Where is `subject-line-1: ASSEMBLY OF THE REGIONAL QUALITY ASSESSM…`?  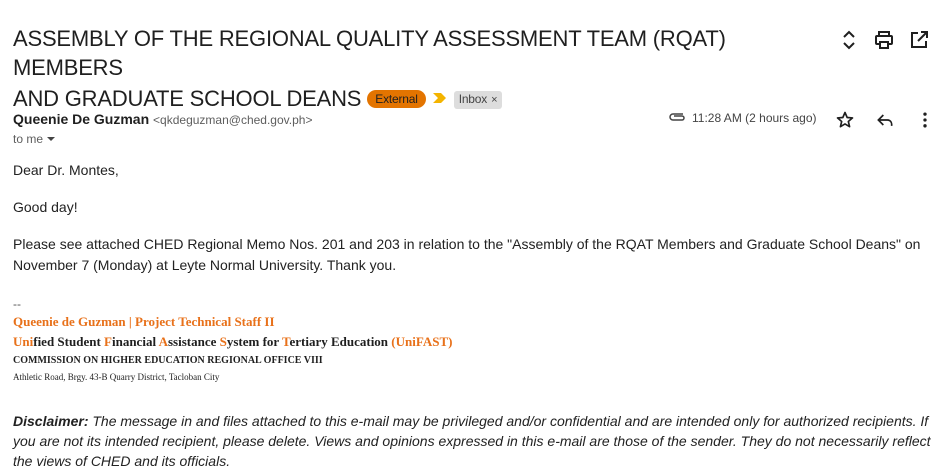
subject-line-1: ASSEMBLY OF THE REGIONAL QUALITY ASSESSM… is located at coordinates (369, 53).